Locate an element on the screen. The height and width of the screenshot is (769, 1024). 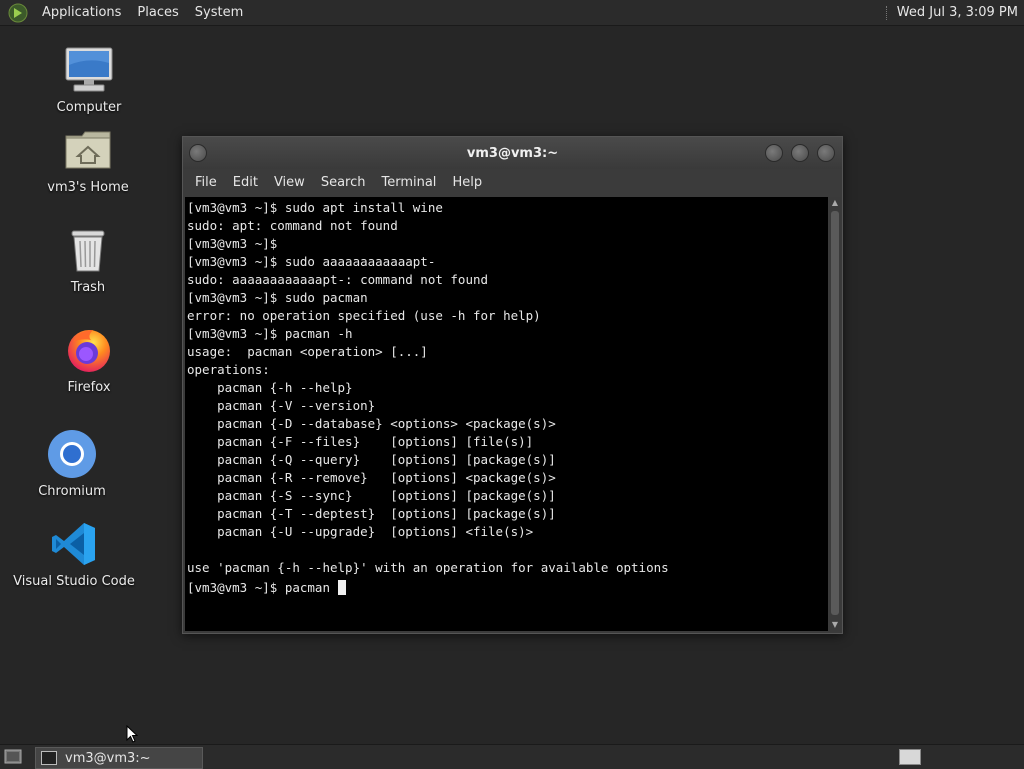
menu-terminal: Terminal is located at coordinates (408, 182).